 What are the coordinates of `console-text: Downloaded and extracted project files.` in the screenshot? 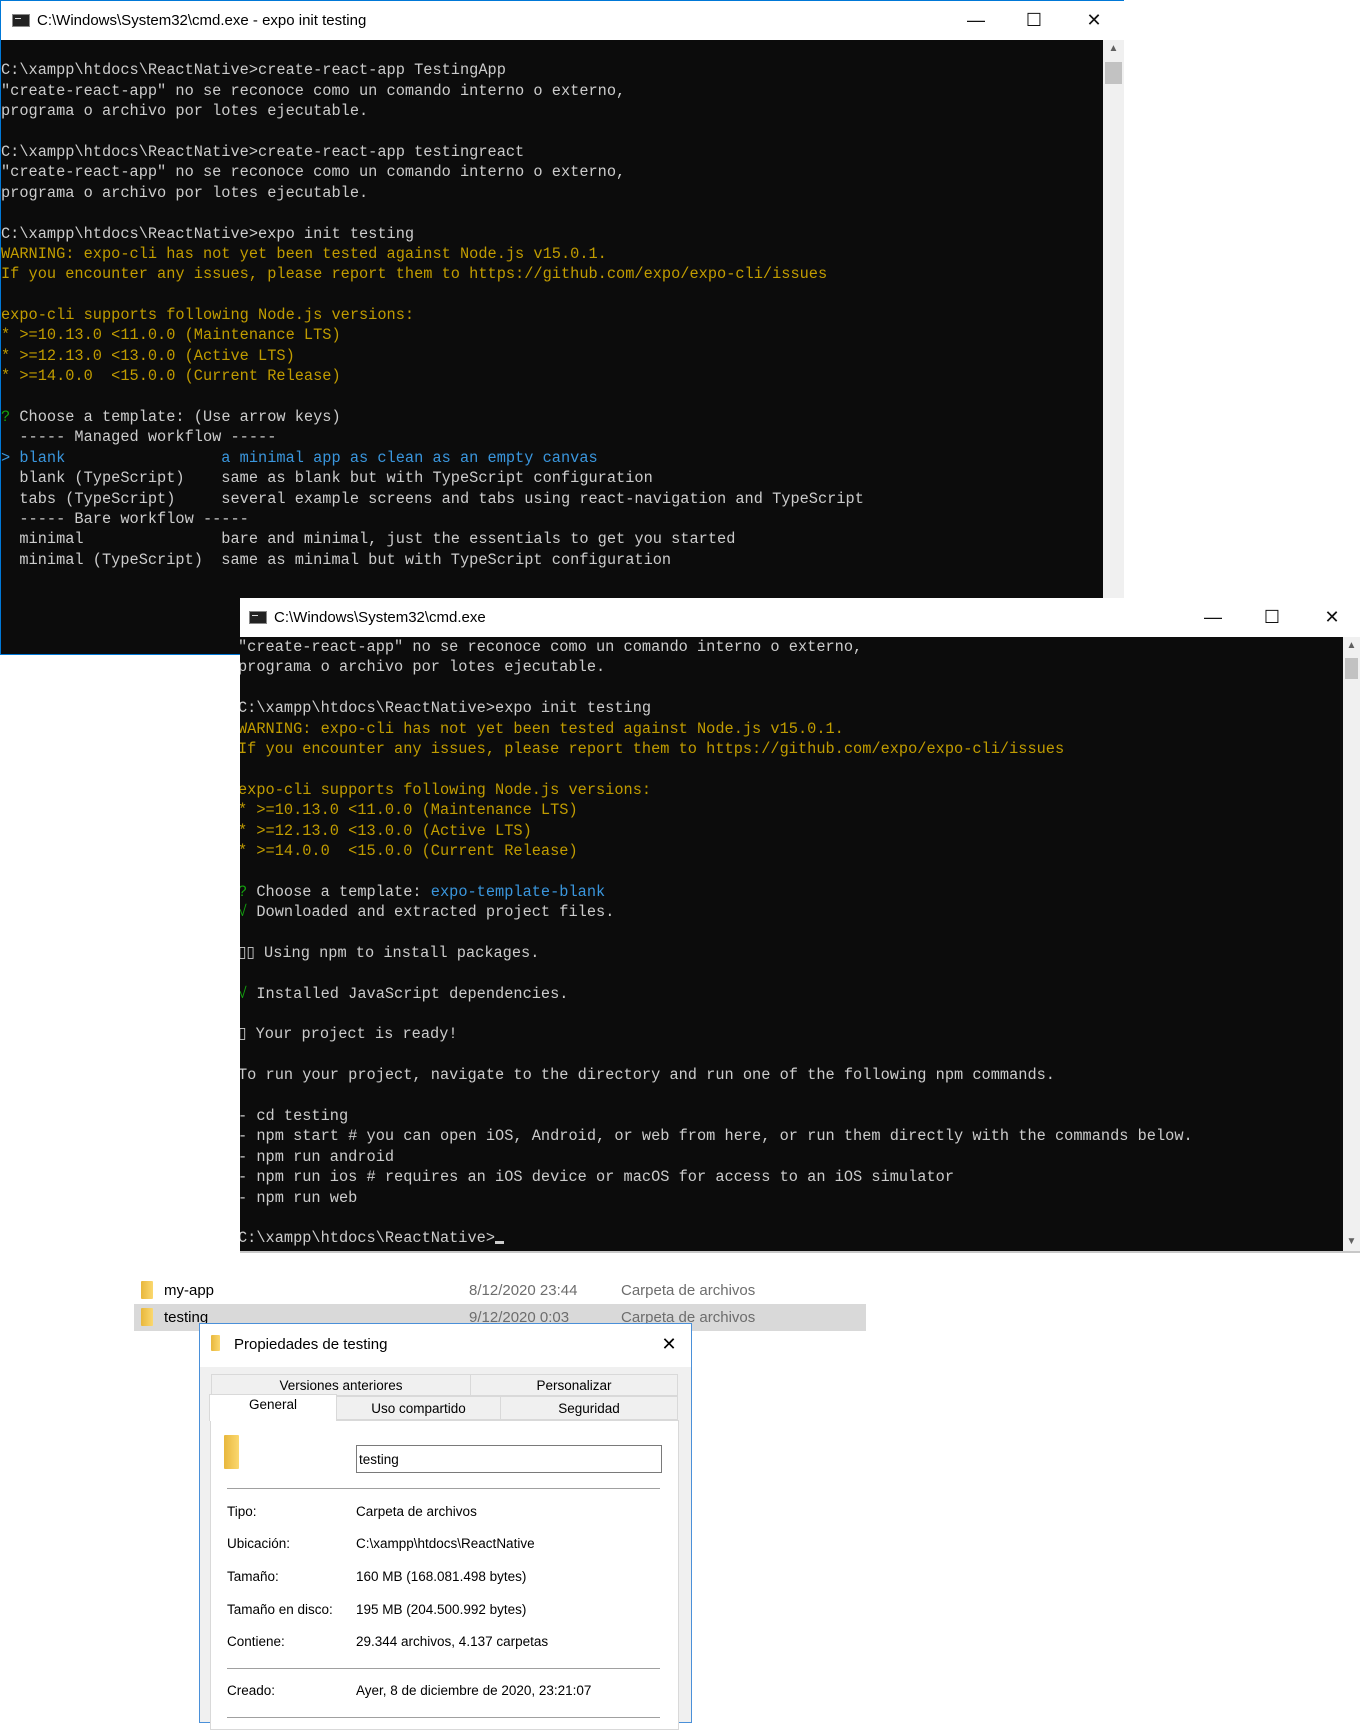 It's located at (431, 912).